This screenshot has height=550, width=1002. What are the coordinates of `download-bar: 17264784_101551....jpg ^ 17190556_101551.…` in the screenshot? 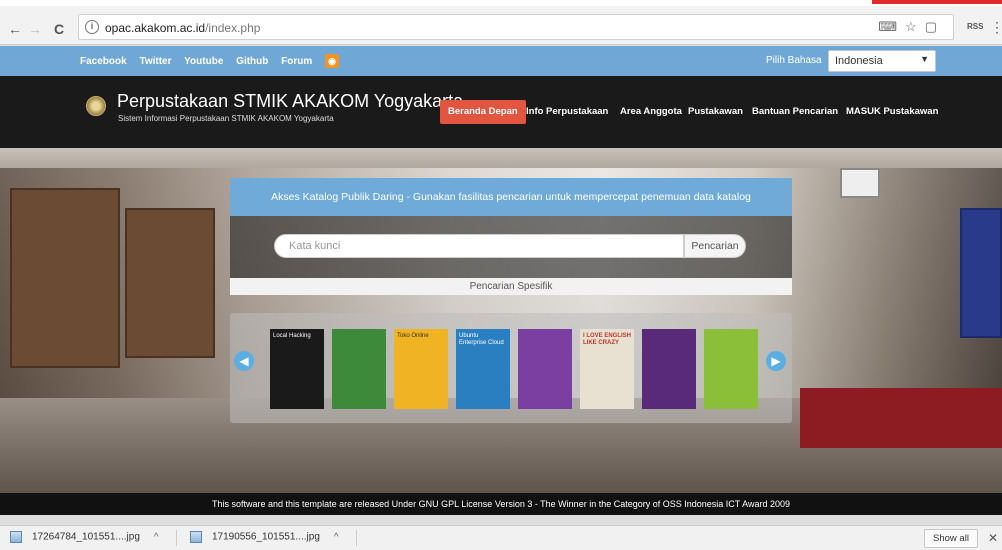 It's located at (501, 537).